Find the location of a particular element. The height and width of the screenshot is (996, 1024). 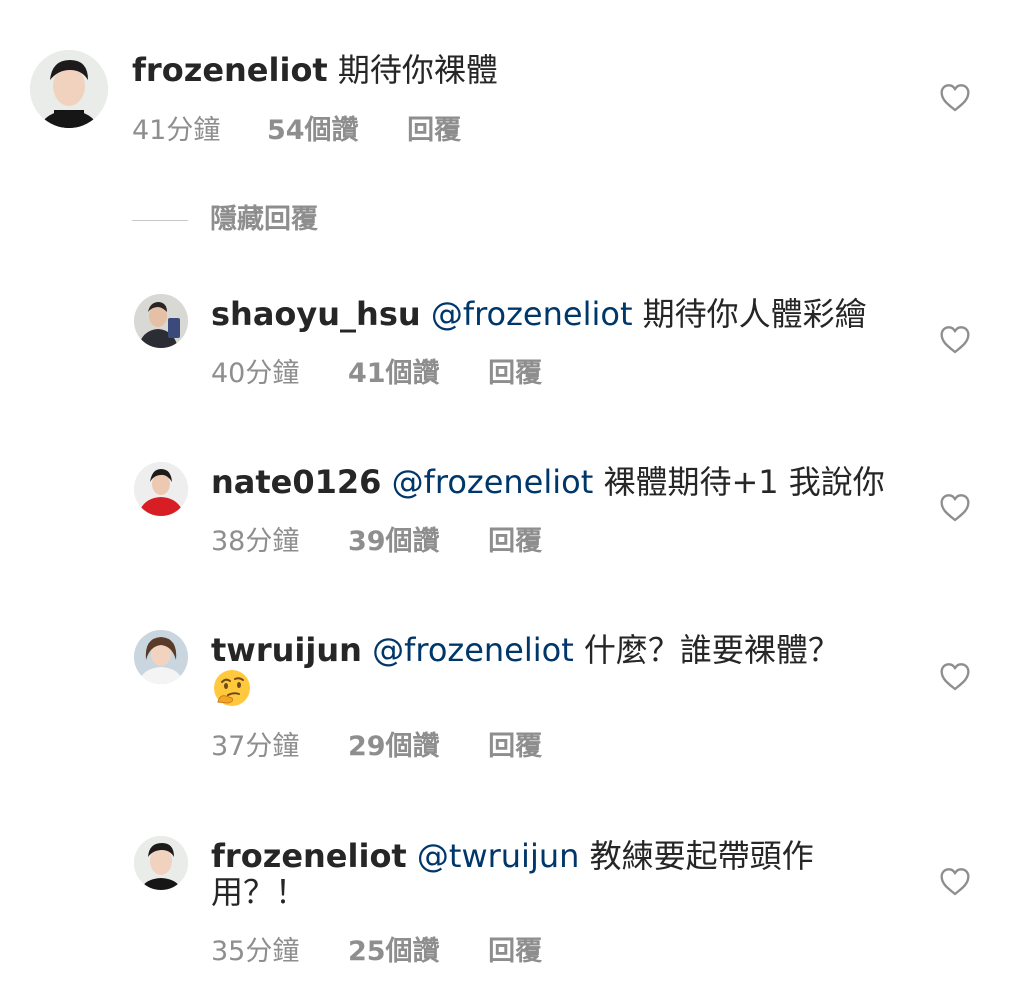

comment-mention: @twruijun is located at coordinates (498, 856).